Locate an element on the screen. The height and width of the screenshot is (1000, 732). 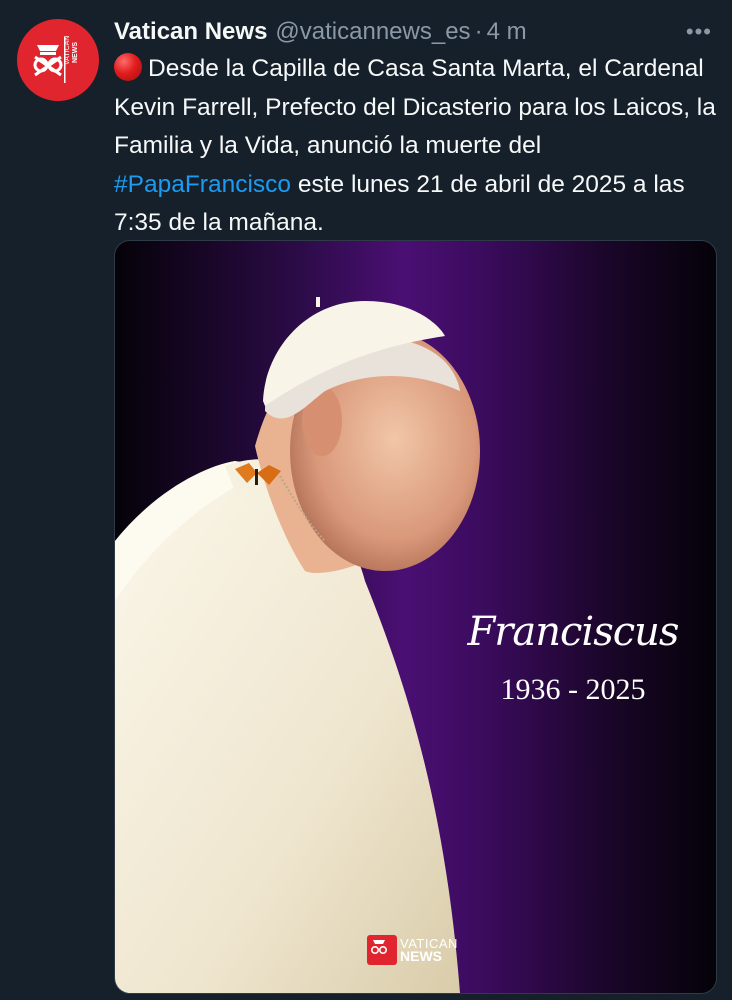
vatican-news-logo-icon: VATICAN NEWS is located at coordinates (56, 59).